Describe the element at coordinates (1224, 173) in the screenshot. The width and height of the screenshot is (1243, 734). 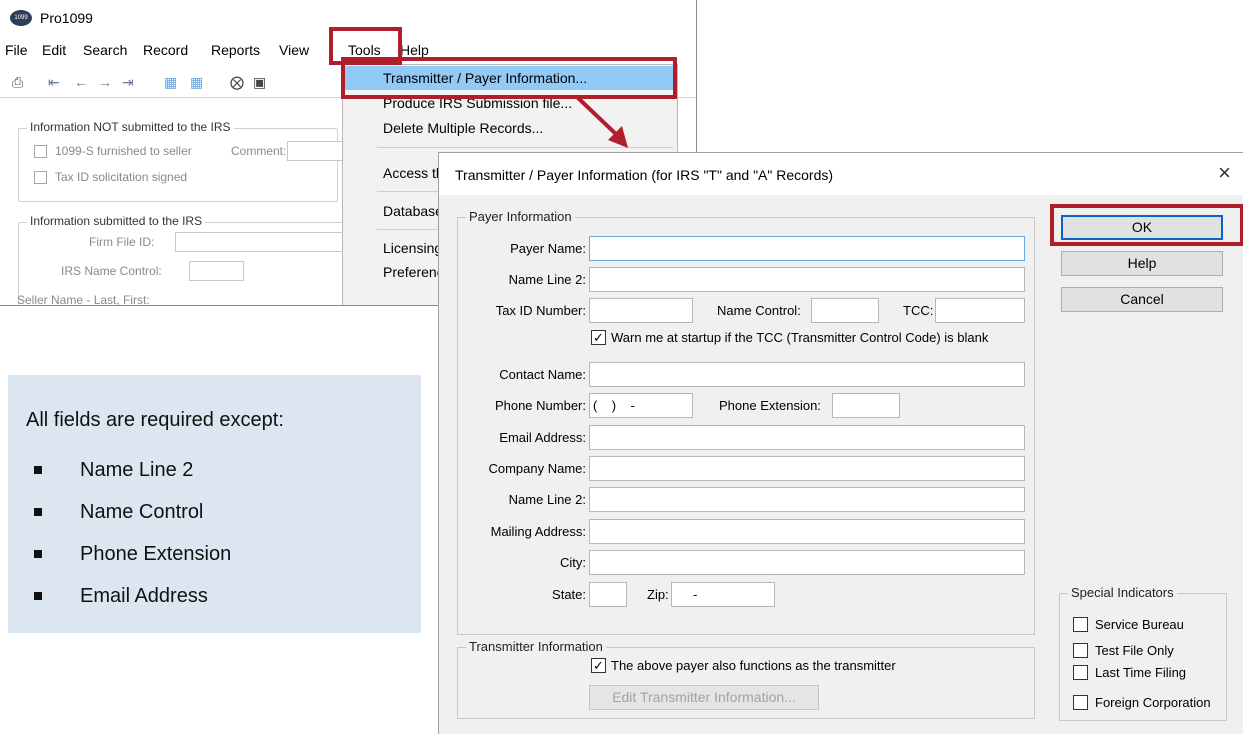
I see `close-icon: ×` at that location.